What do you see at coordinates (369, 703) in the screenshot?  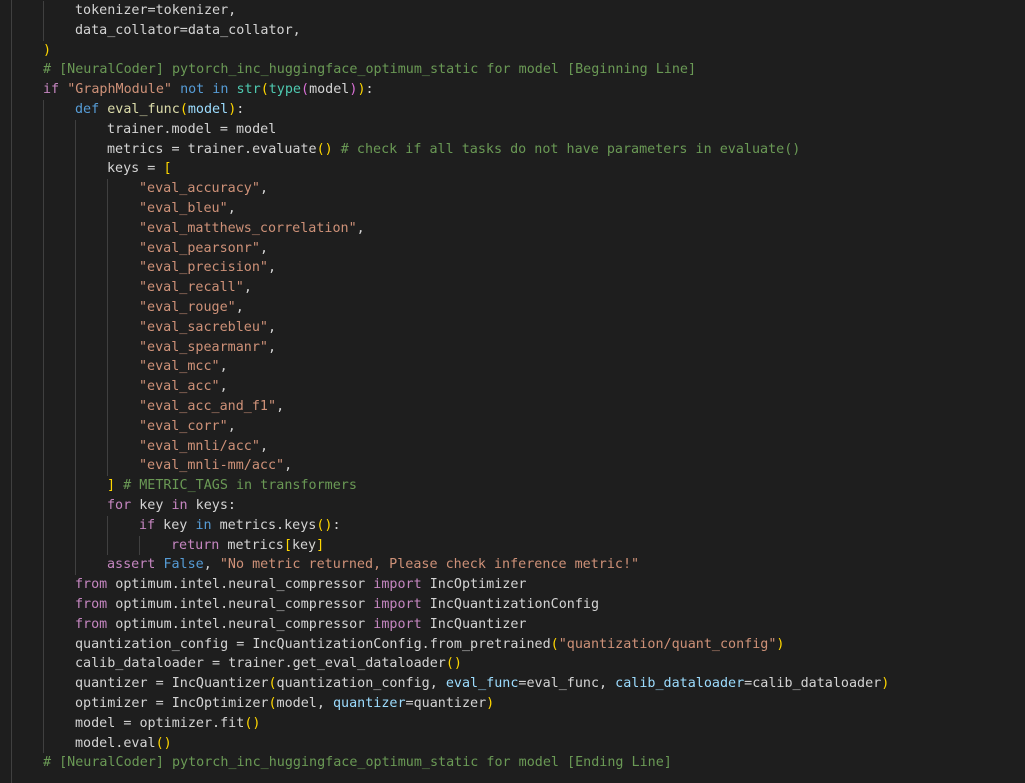 I see `code-token: quantizer` at bounding box center [369, 703].